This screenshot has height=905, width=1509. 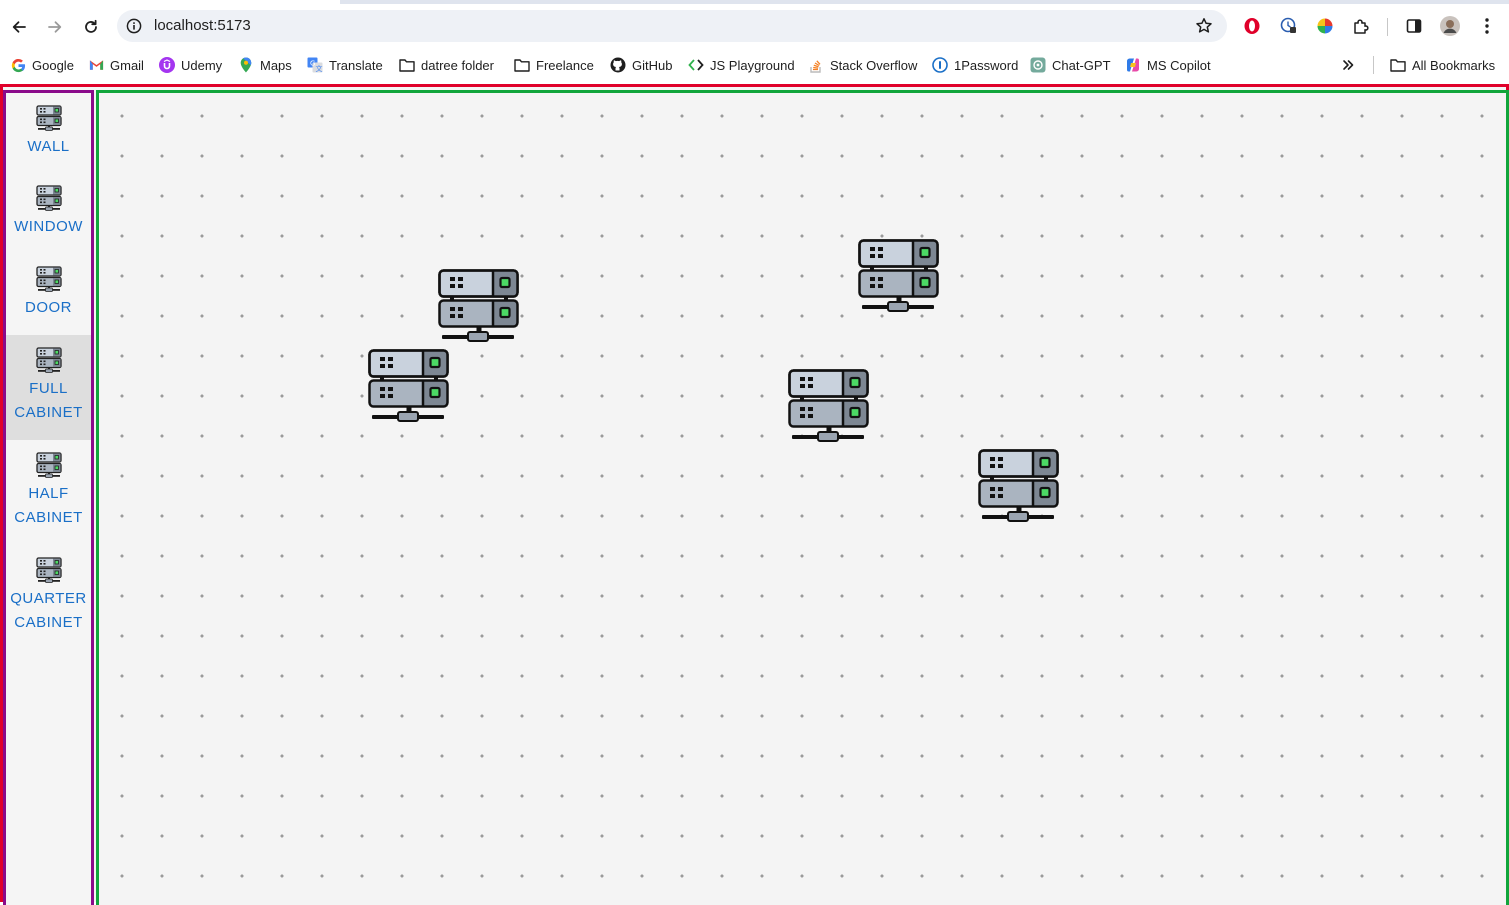 I want to click on maps-icon, so click(x=246, y=65).